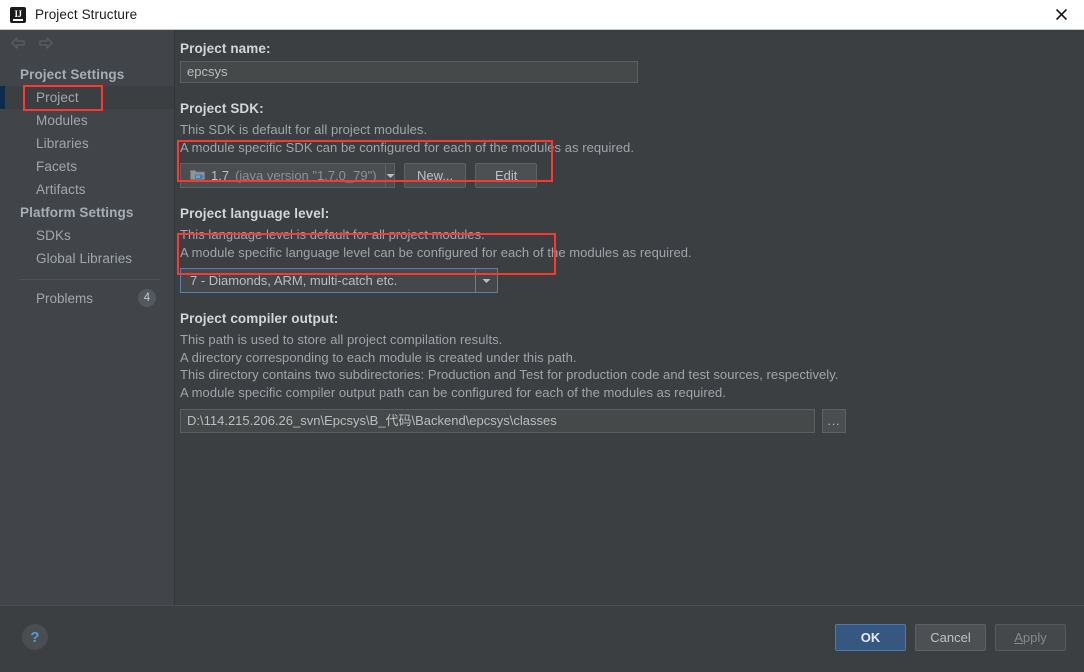 The width and height of the screenshot is (1084, 672). I want to click on dialog-footer: ? OK Cancel Apply, so click(542, 638).